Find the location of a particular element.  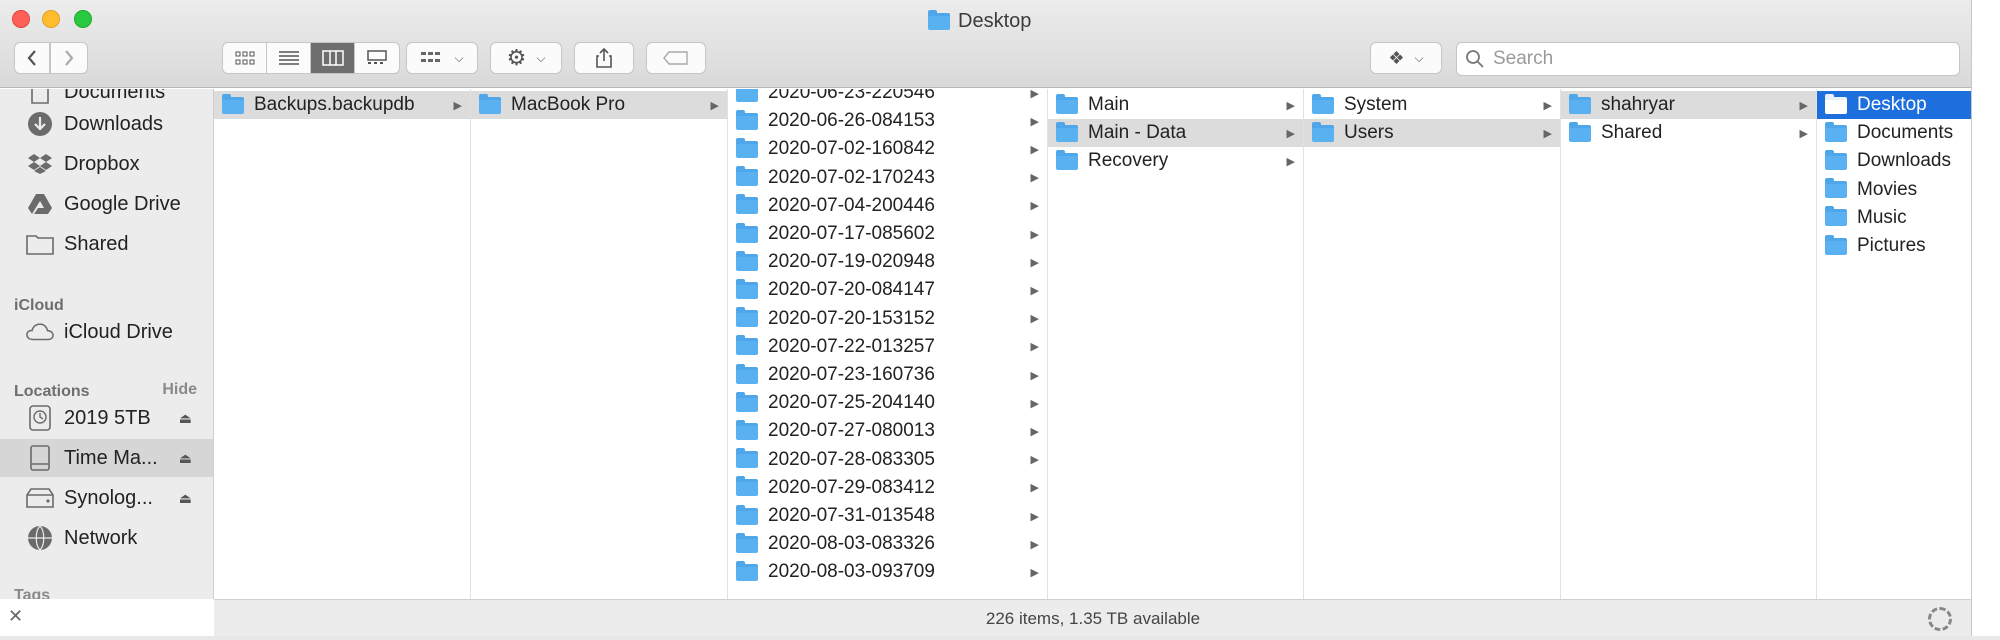

folder-row: Movies is located at coordinates (1894, 190).